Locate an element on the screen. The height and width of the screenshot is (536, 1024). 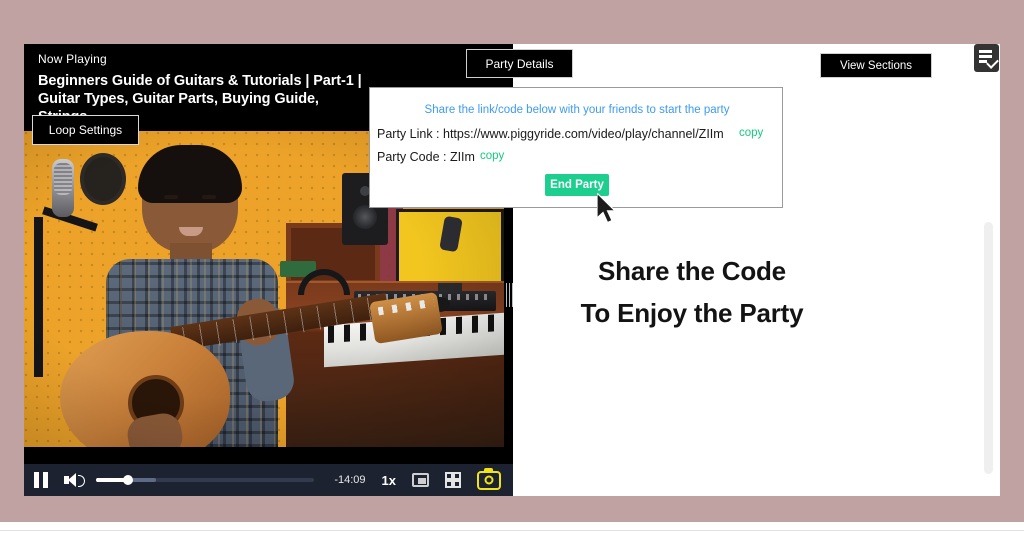
volume-icon is located at coordinates (74, 480).